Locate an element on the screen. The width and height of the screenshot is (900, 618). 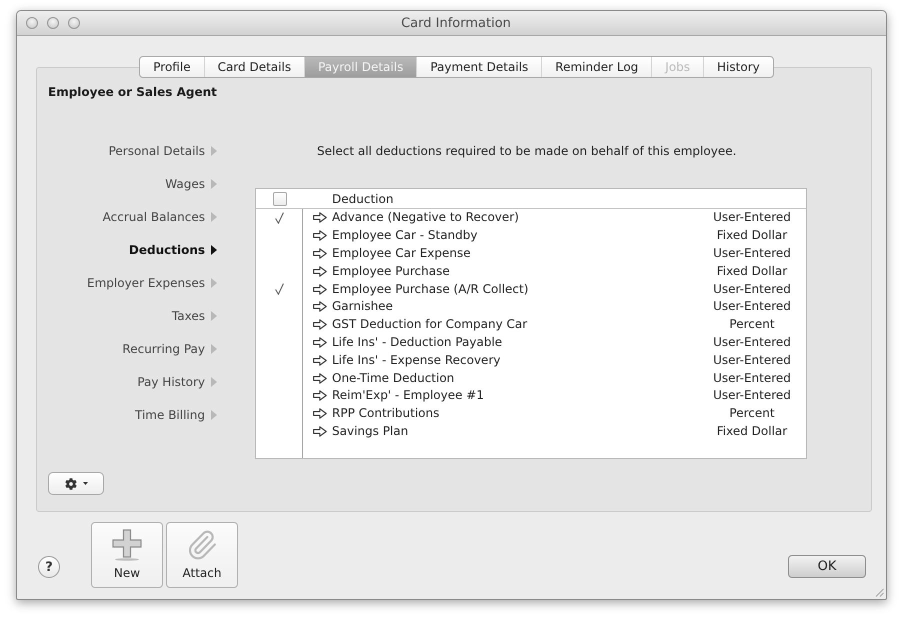
select-all-checkbox is located at coordinates (279, 199).